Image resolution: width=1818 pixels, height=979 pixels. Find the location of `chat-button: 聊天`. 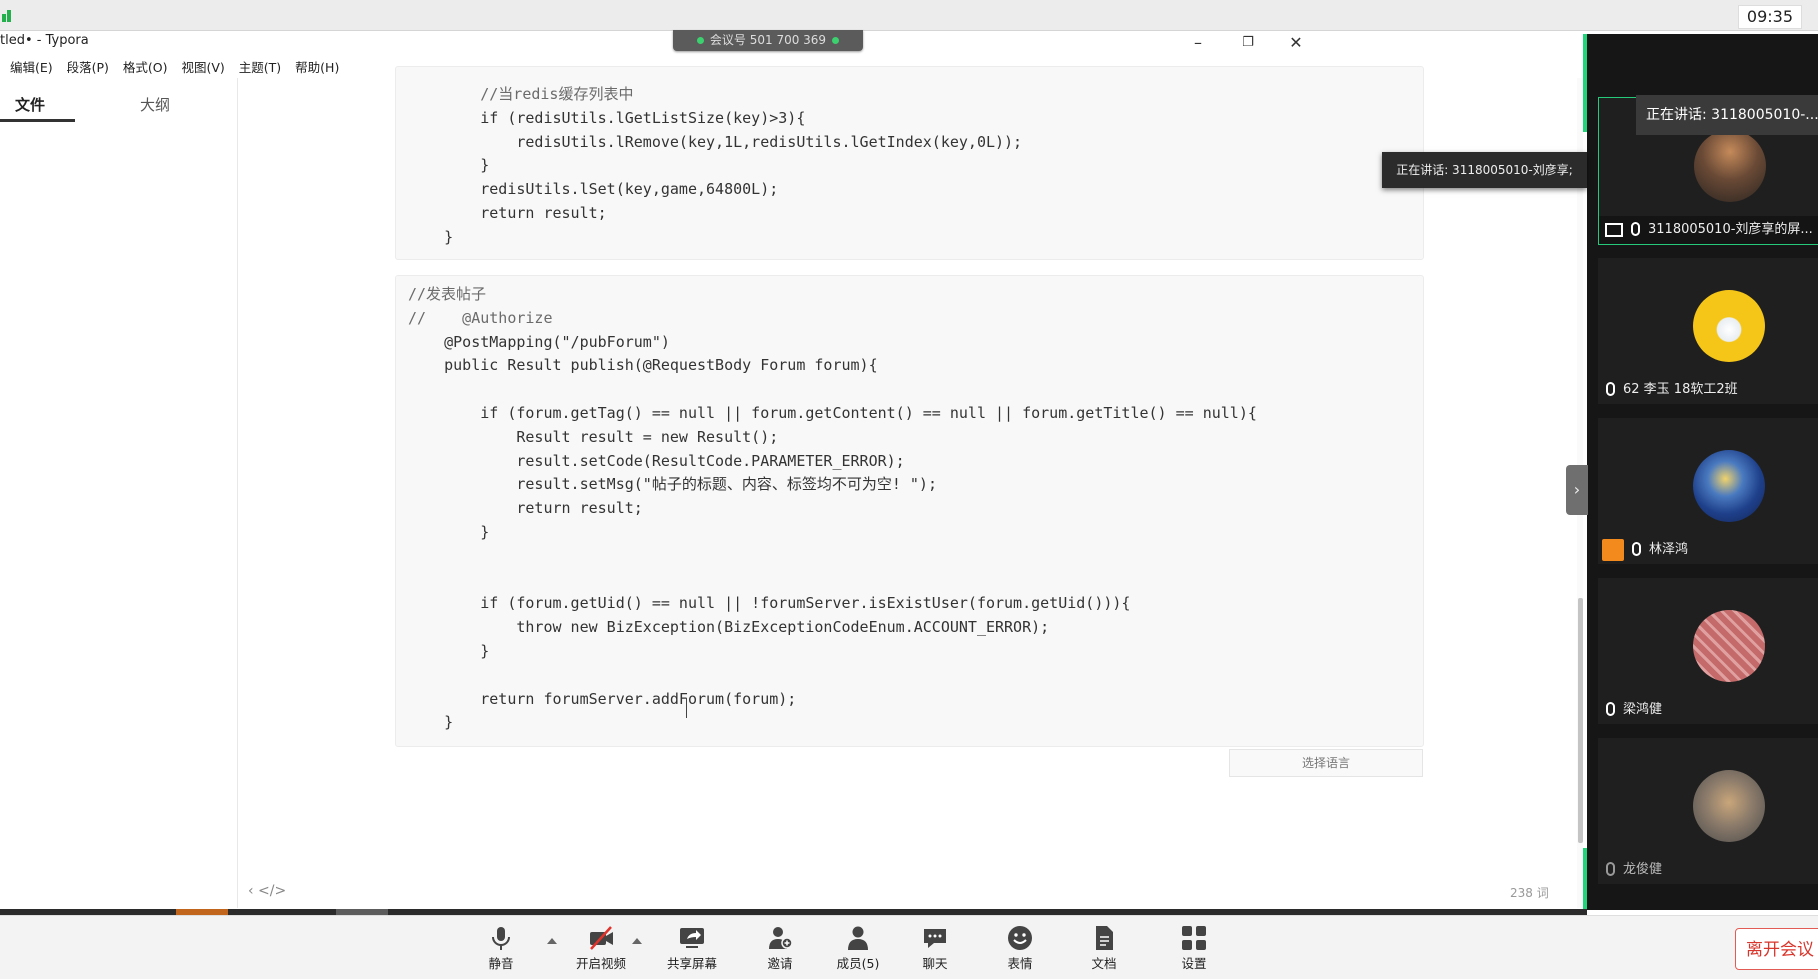

chat-button: 聊天 is located at coordinates (935, 948).